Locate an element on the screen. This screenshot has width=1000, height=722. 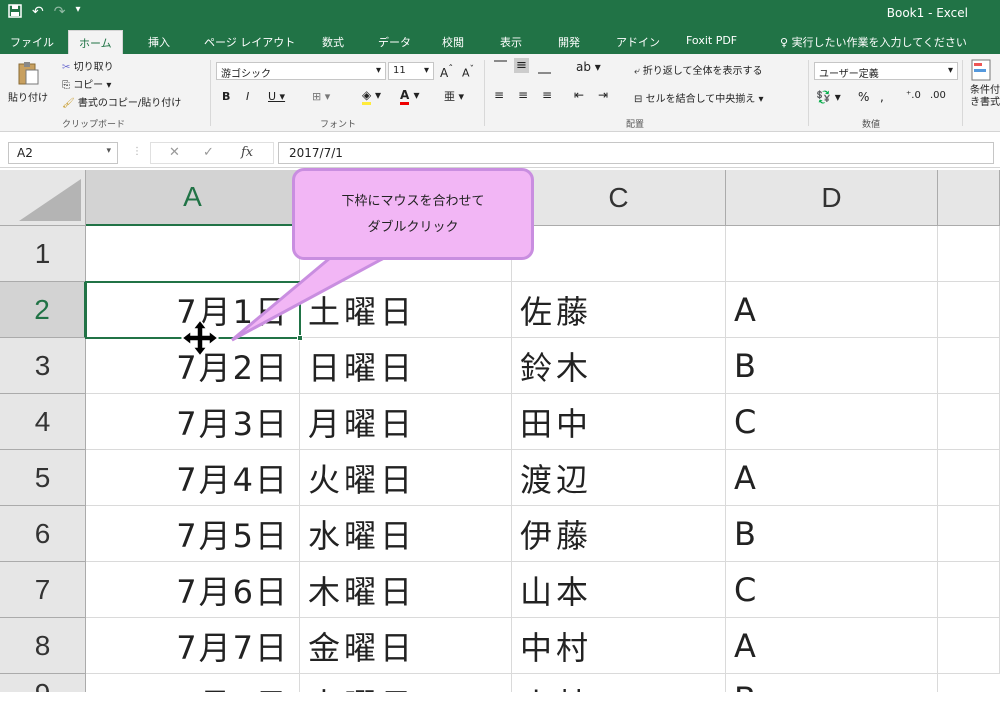
italic-icon: I is located at coordinates (247, 96).